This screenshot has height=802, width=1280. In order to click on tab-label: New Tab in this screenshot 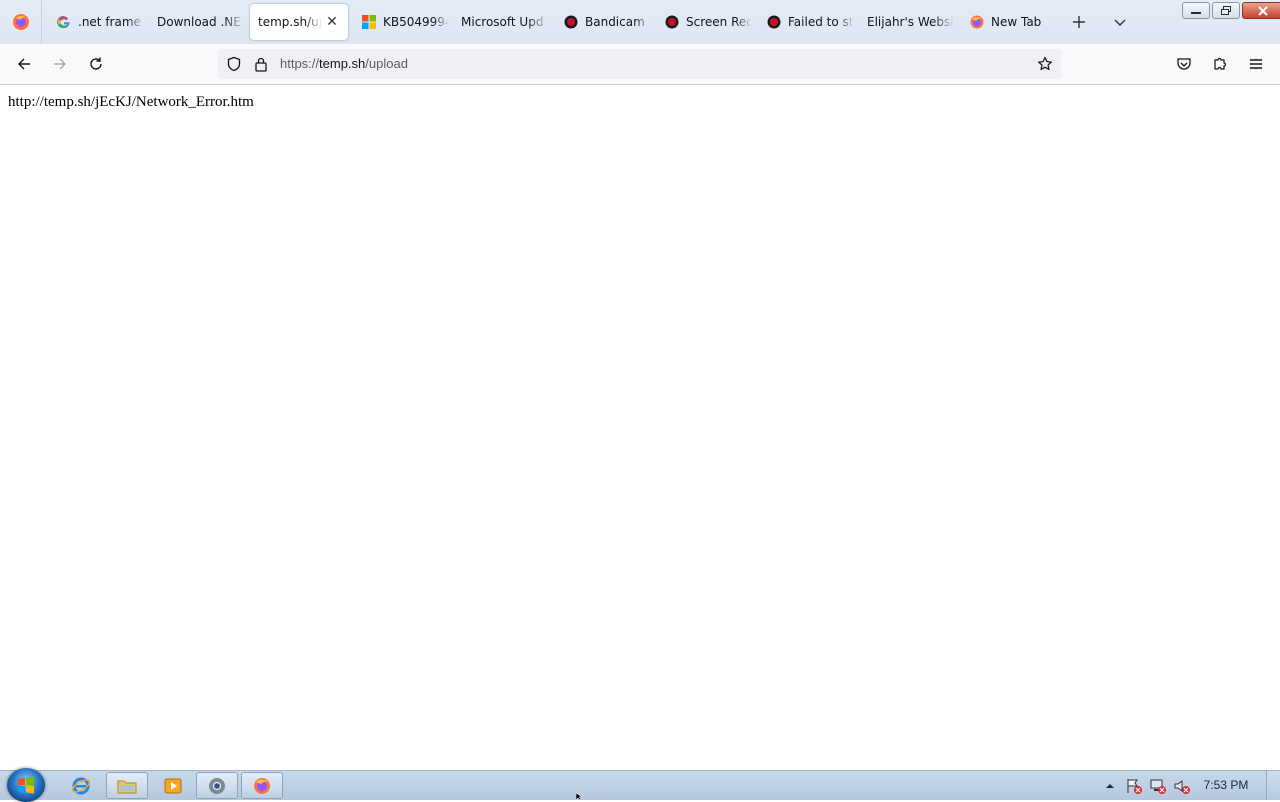, I will do `click(1016, 22)`.